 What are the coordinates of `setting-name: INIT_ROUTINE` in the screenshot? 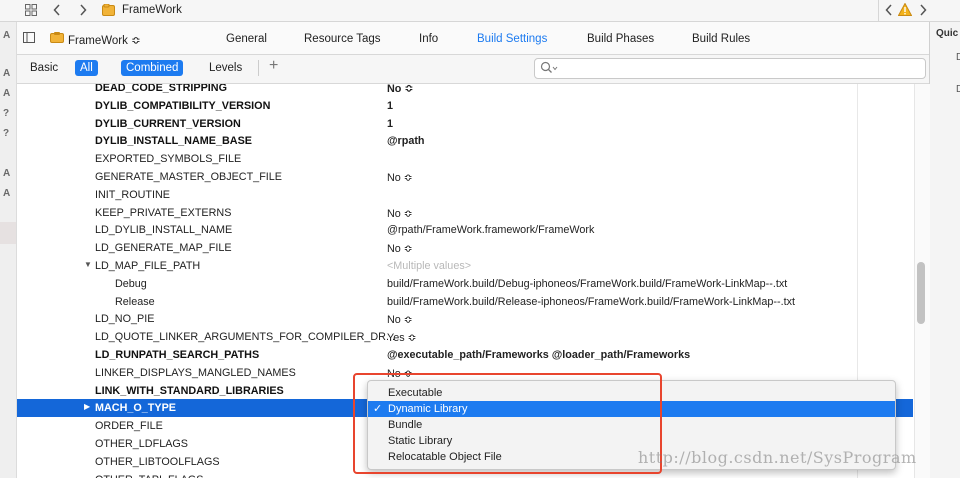 It's located at (132, 194).